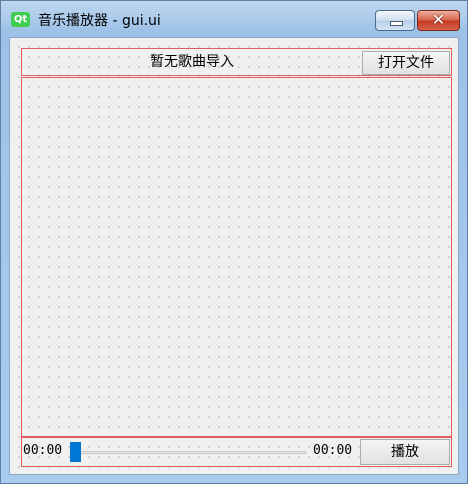 The height and width of the screenshot is (484, 468). I want to click on total-time-label: 00:00, so click(333, 450).